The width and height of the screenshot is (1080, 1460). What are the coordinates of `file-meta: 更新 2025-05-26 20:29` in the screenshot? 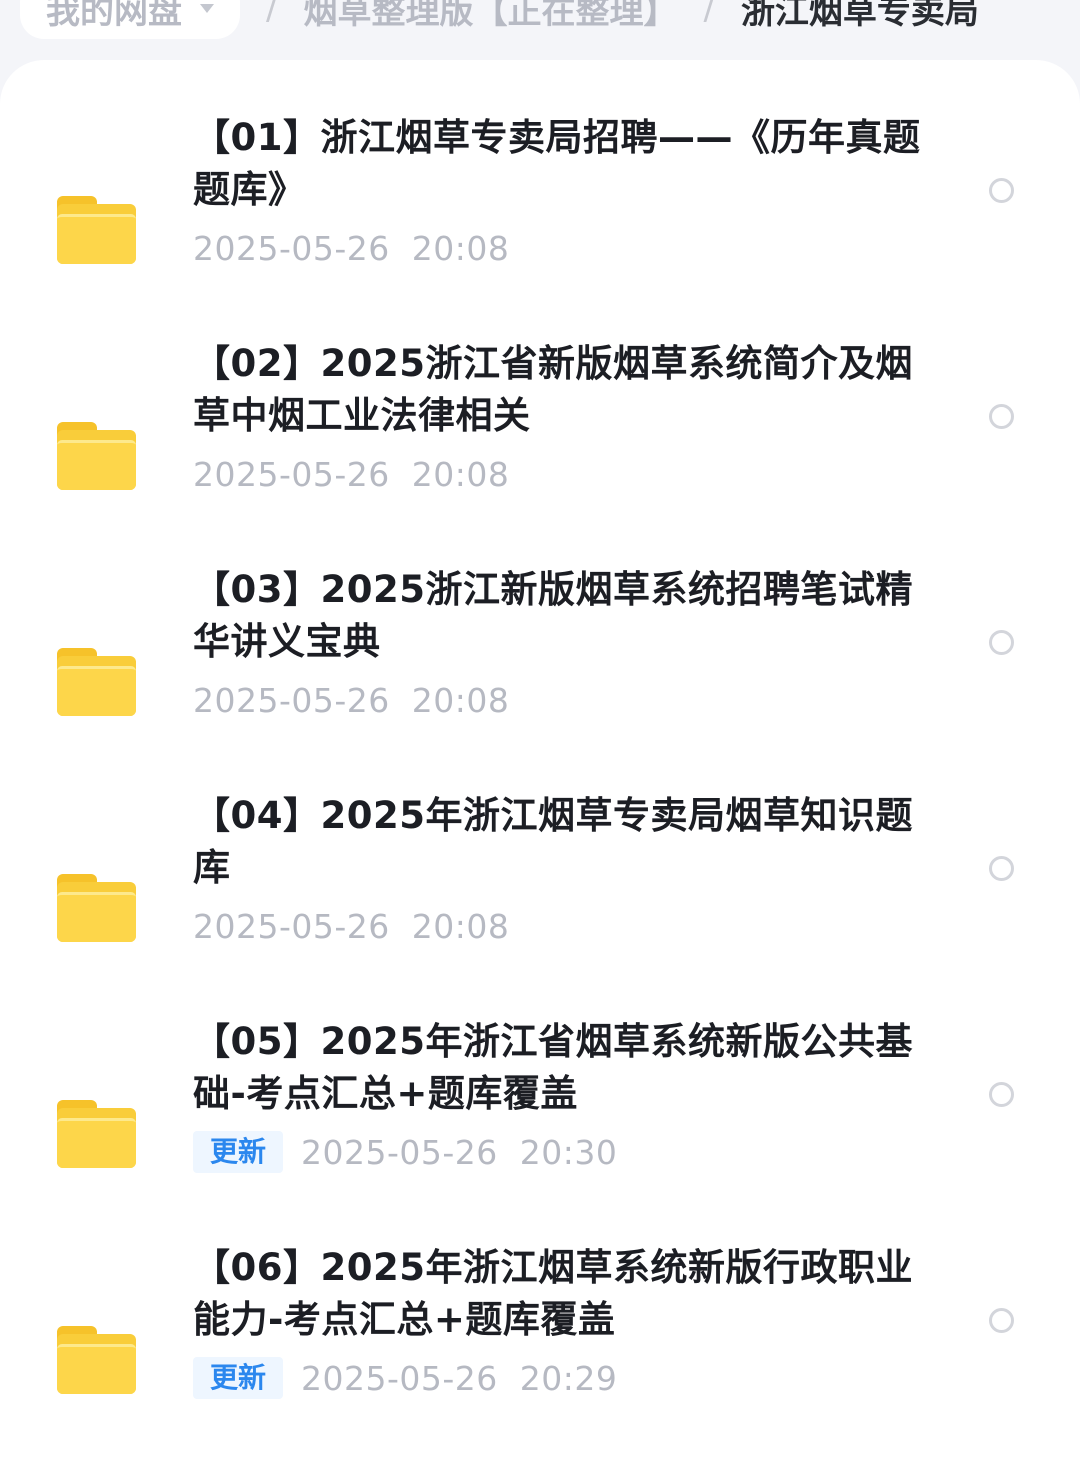 It's located at (405, 1378).